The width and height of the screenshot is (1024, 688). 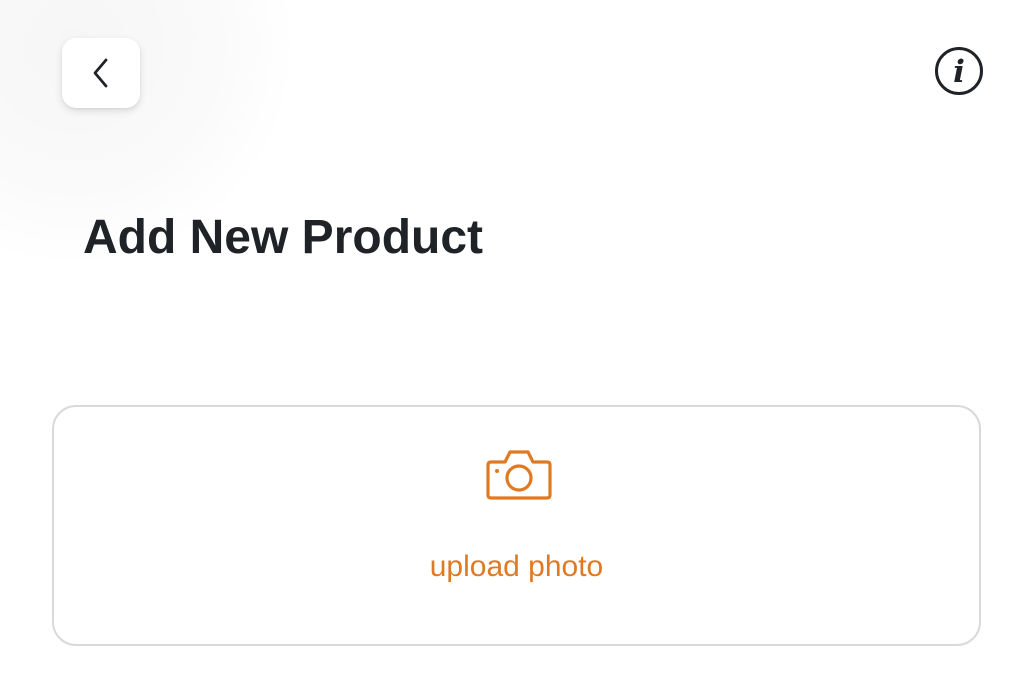 I want to click on svg-text: i, so click(x=959, y=72).